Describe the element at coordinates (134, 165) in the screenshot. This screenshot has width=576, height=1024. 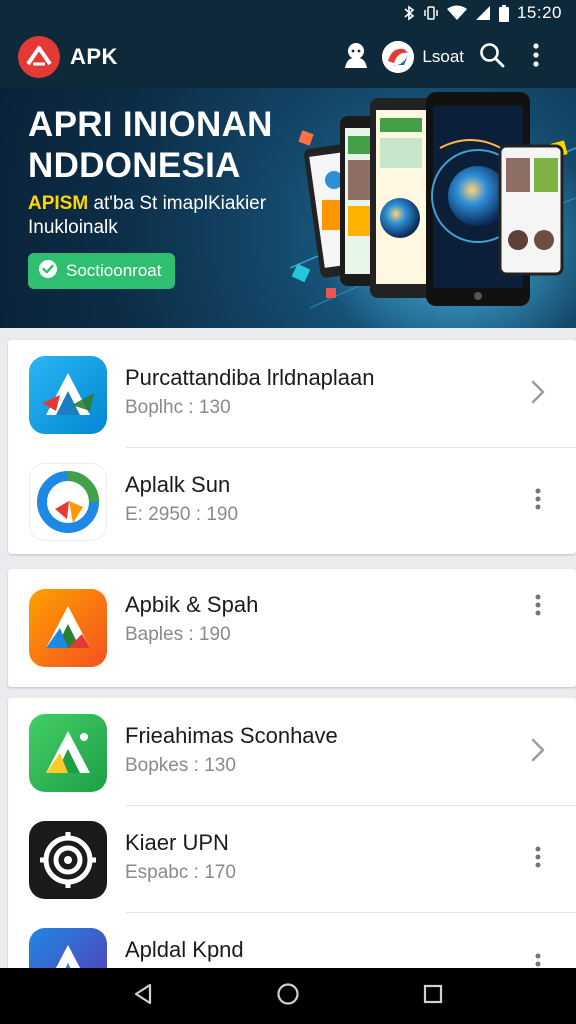
I see `banner-title-line2: NDDONESIA` at that location.